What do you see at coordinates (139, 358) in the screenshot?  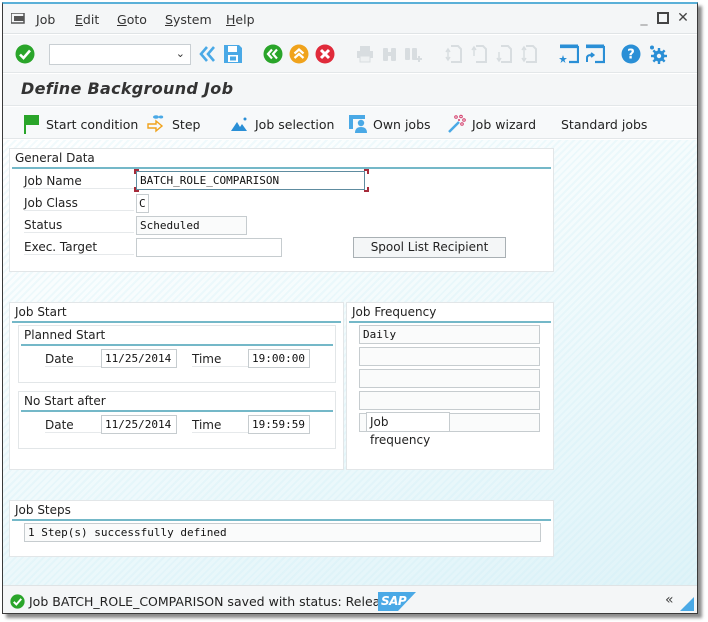 I see `planned-date-field: 11/25/2014` at bounding box center [139, 358].